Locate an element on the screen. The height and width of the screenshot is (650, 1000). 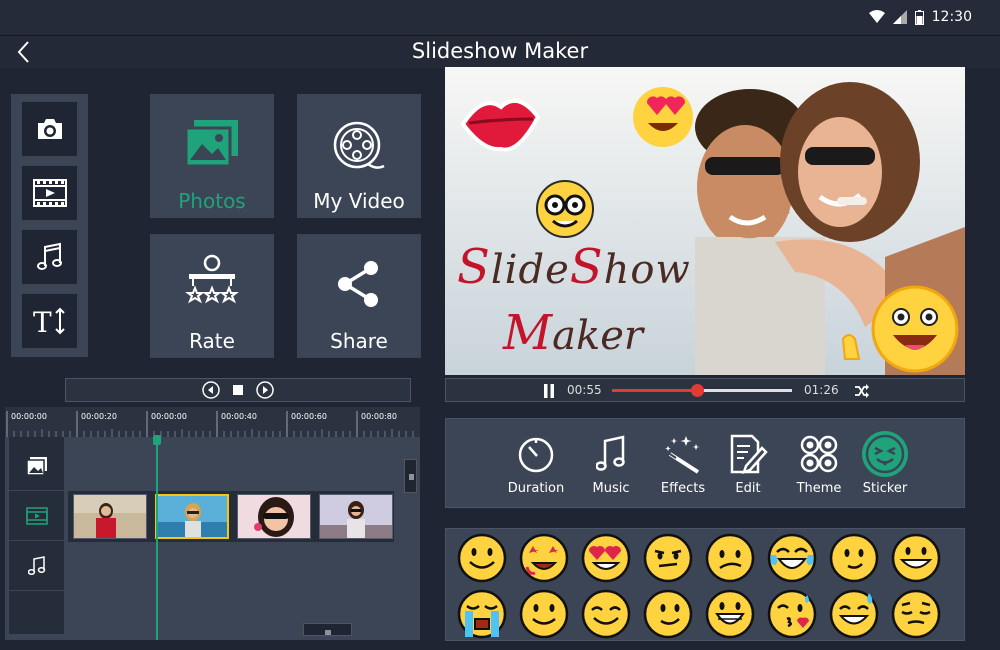
seek-bar is located at coordinates (702, 390).